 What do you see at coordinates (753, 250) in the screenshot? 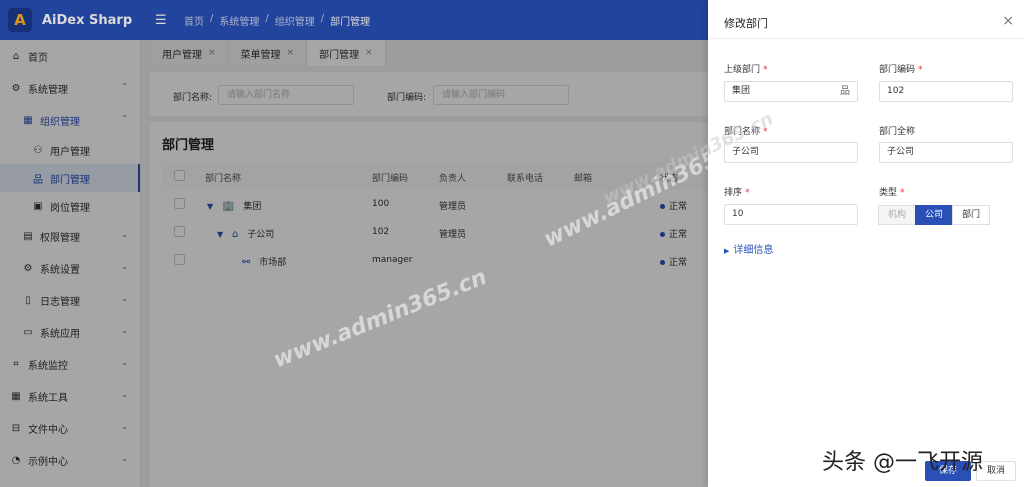
I see `more-info-label: 详细信息` at bounding box center [753, 250].